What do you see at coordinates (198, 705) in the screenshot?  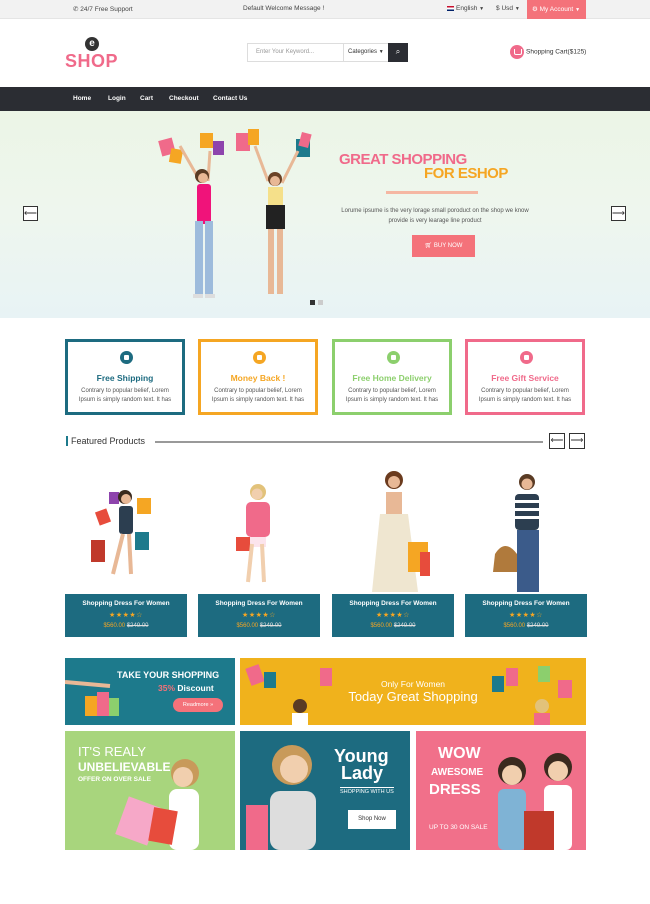 I see `readmore-button: Readmore »` at bounding box center [198, 705].